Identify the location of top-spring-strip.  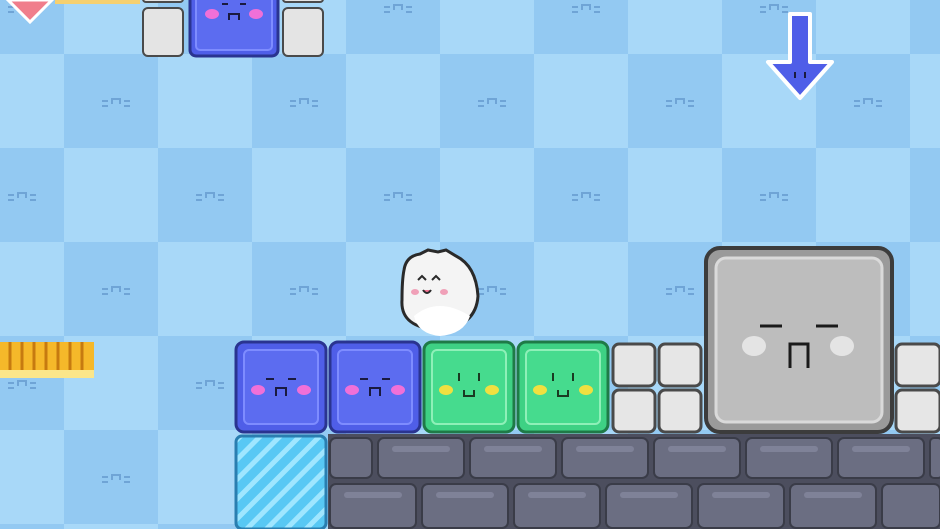
(97, 2).